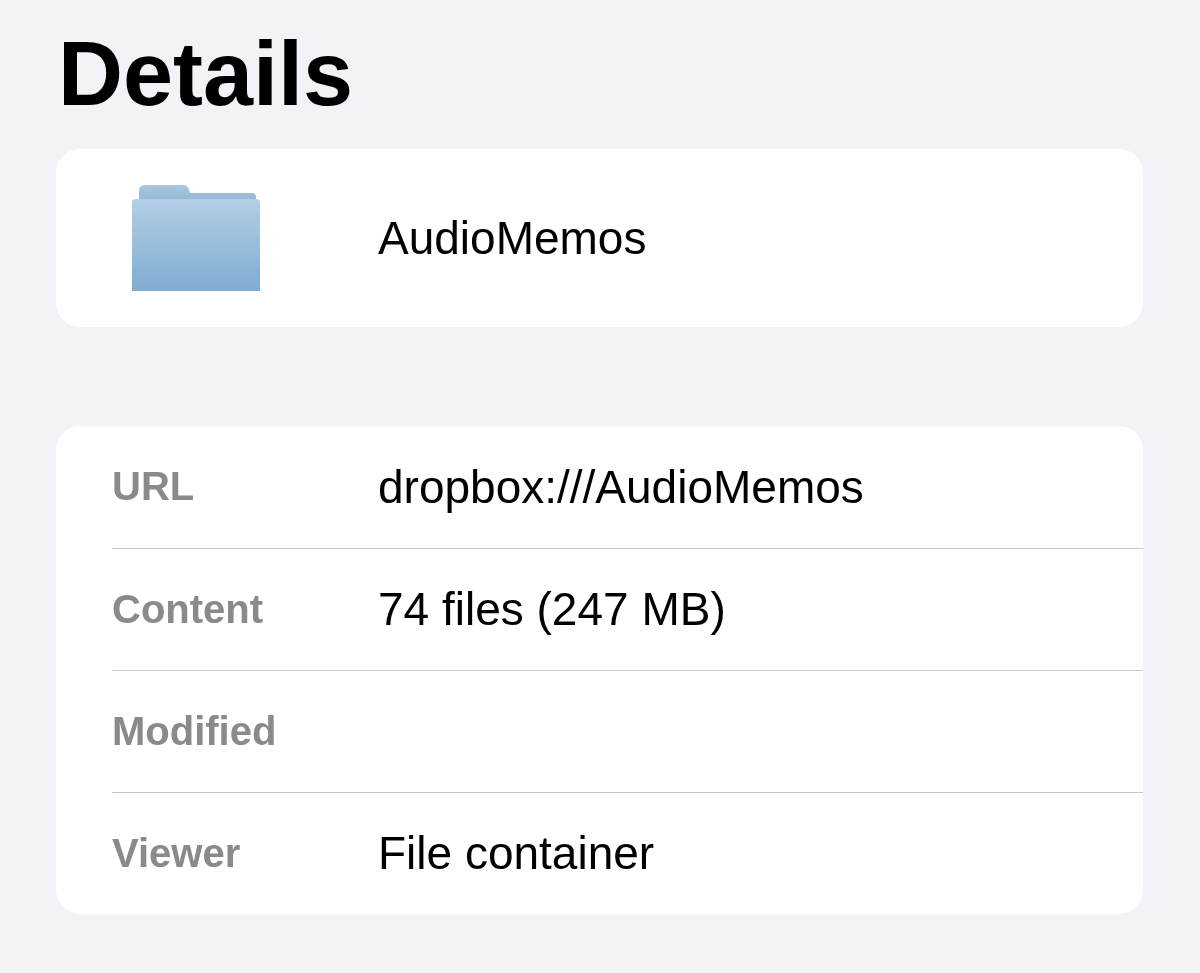 Image resolution: width=1200 pixels, height=973 pixels. Describe the element at coordinates (188, 609) in the screenshot. I see `detail-label: Content` at that location.